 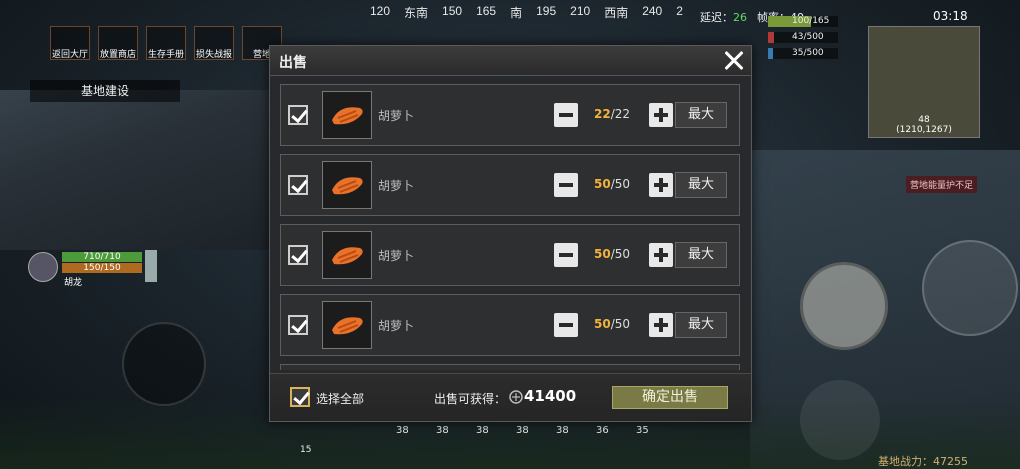 I want to click on compass-tick: 120, so click(x=380, y=11).